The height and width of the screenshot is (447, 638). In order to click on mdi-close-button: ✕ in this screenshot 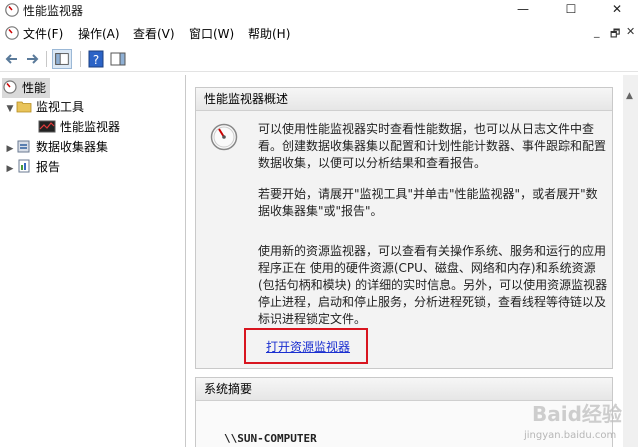, I will do `click(630, 31)`.